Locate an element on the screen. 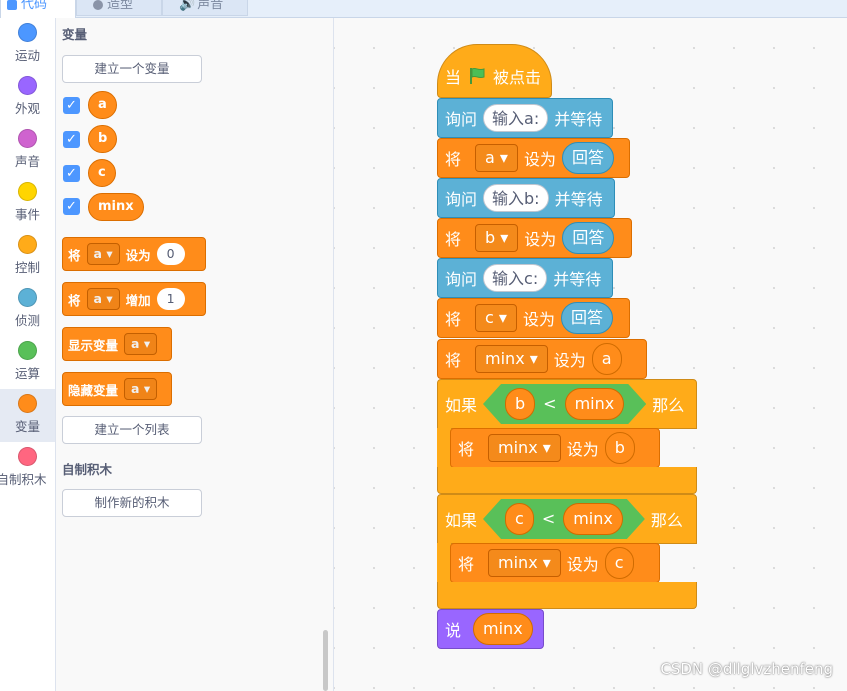 This screenshot has height=691, width=847. variable-reporter-b: b is located at coordinates (103, 139).